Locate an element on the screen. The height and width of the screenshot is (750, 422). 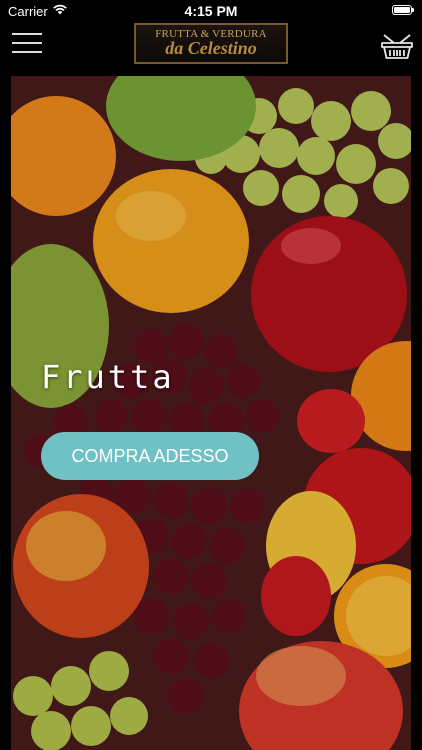
brand-logo: FRUTTA & VERDURA da Celestino is located at coordinates (211, 43).